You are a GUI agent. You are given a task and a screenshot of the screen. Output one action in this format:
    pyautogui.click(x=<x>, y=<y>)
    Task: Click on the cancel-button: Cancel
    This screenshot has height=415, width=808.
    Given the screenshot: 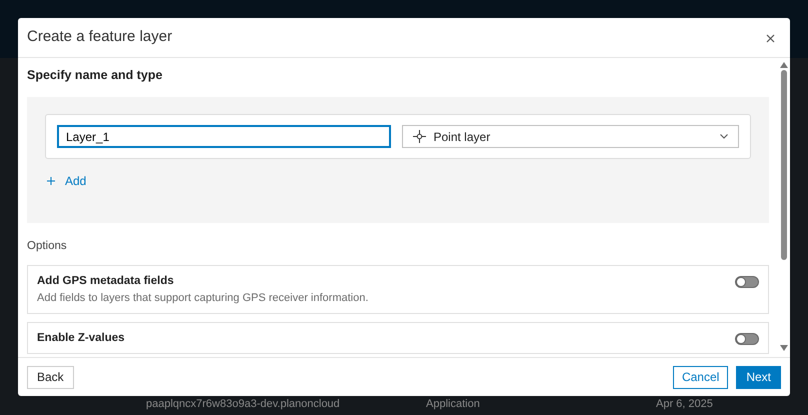 What is the action you would take?
    pyautogui.click(x=700, y=377)
    